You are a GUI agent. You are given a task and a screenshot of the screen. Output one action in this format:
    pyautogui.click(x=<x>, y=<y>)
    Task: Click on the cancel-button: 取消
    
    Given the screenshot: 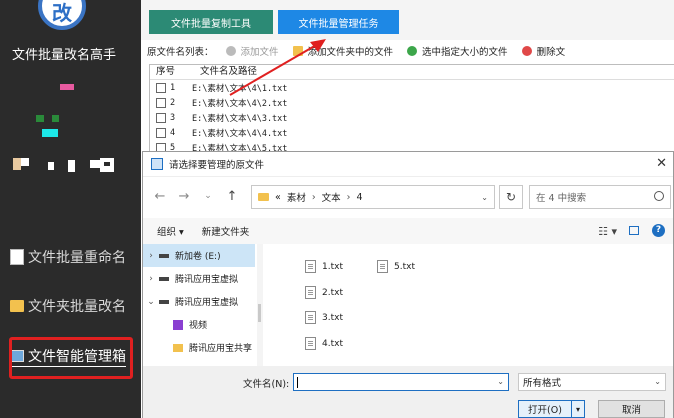 What is the action you would take?
    pyautogui.click(x=631, y=409)
    